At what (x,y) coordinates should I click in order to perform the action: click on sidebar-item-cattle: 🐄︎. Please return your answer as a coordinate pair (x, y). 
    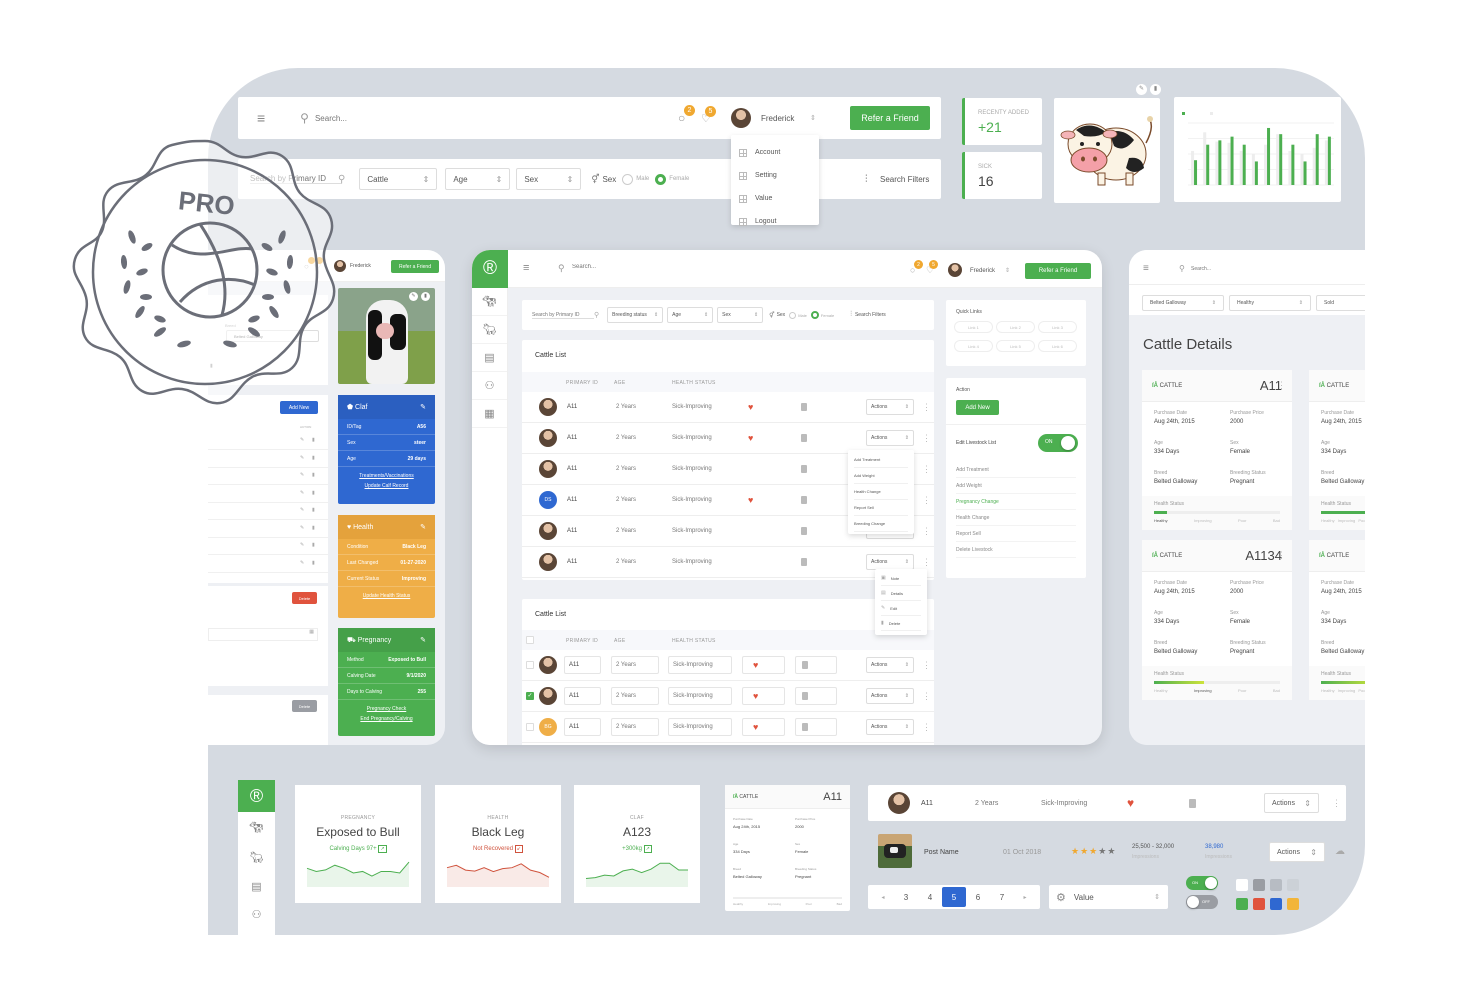
    Looking at the image, I should click on (256, 827).